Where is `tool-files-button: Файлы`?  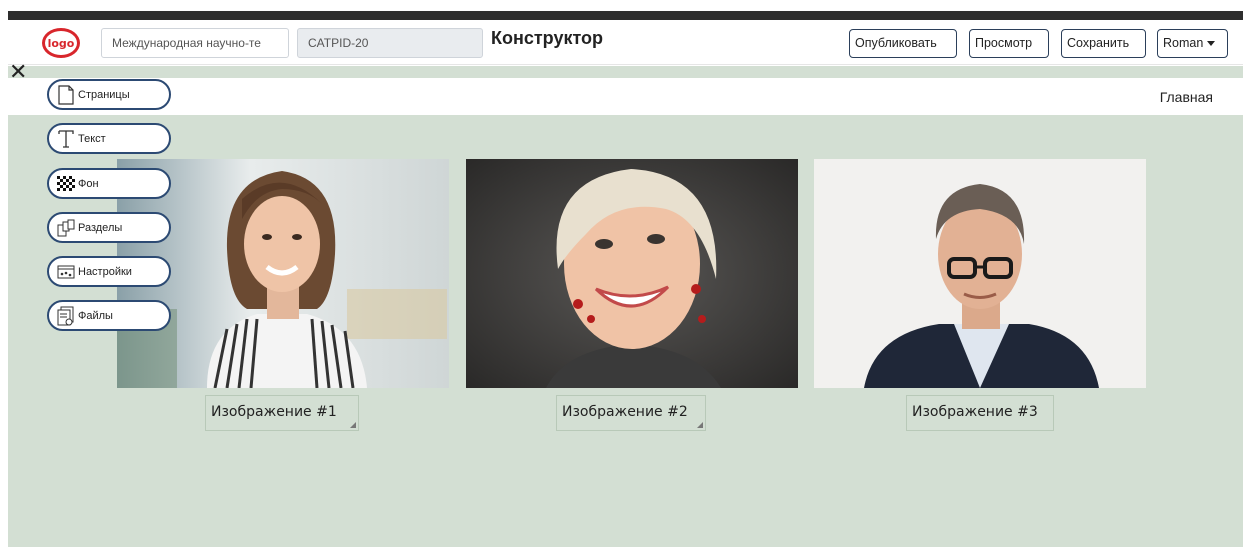 tool-files-button: Файлы is located at coordinates (109, 315).